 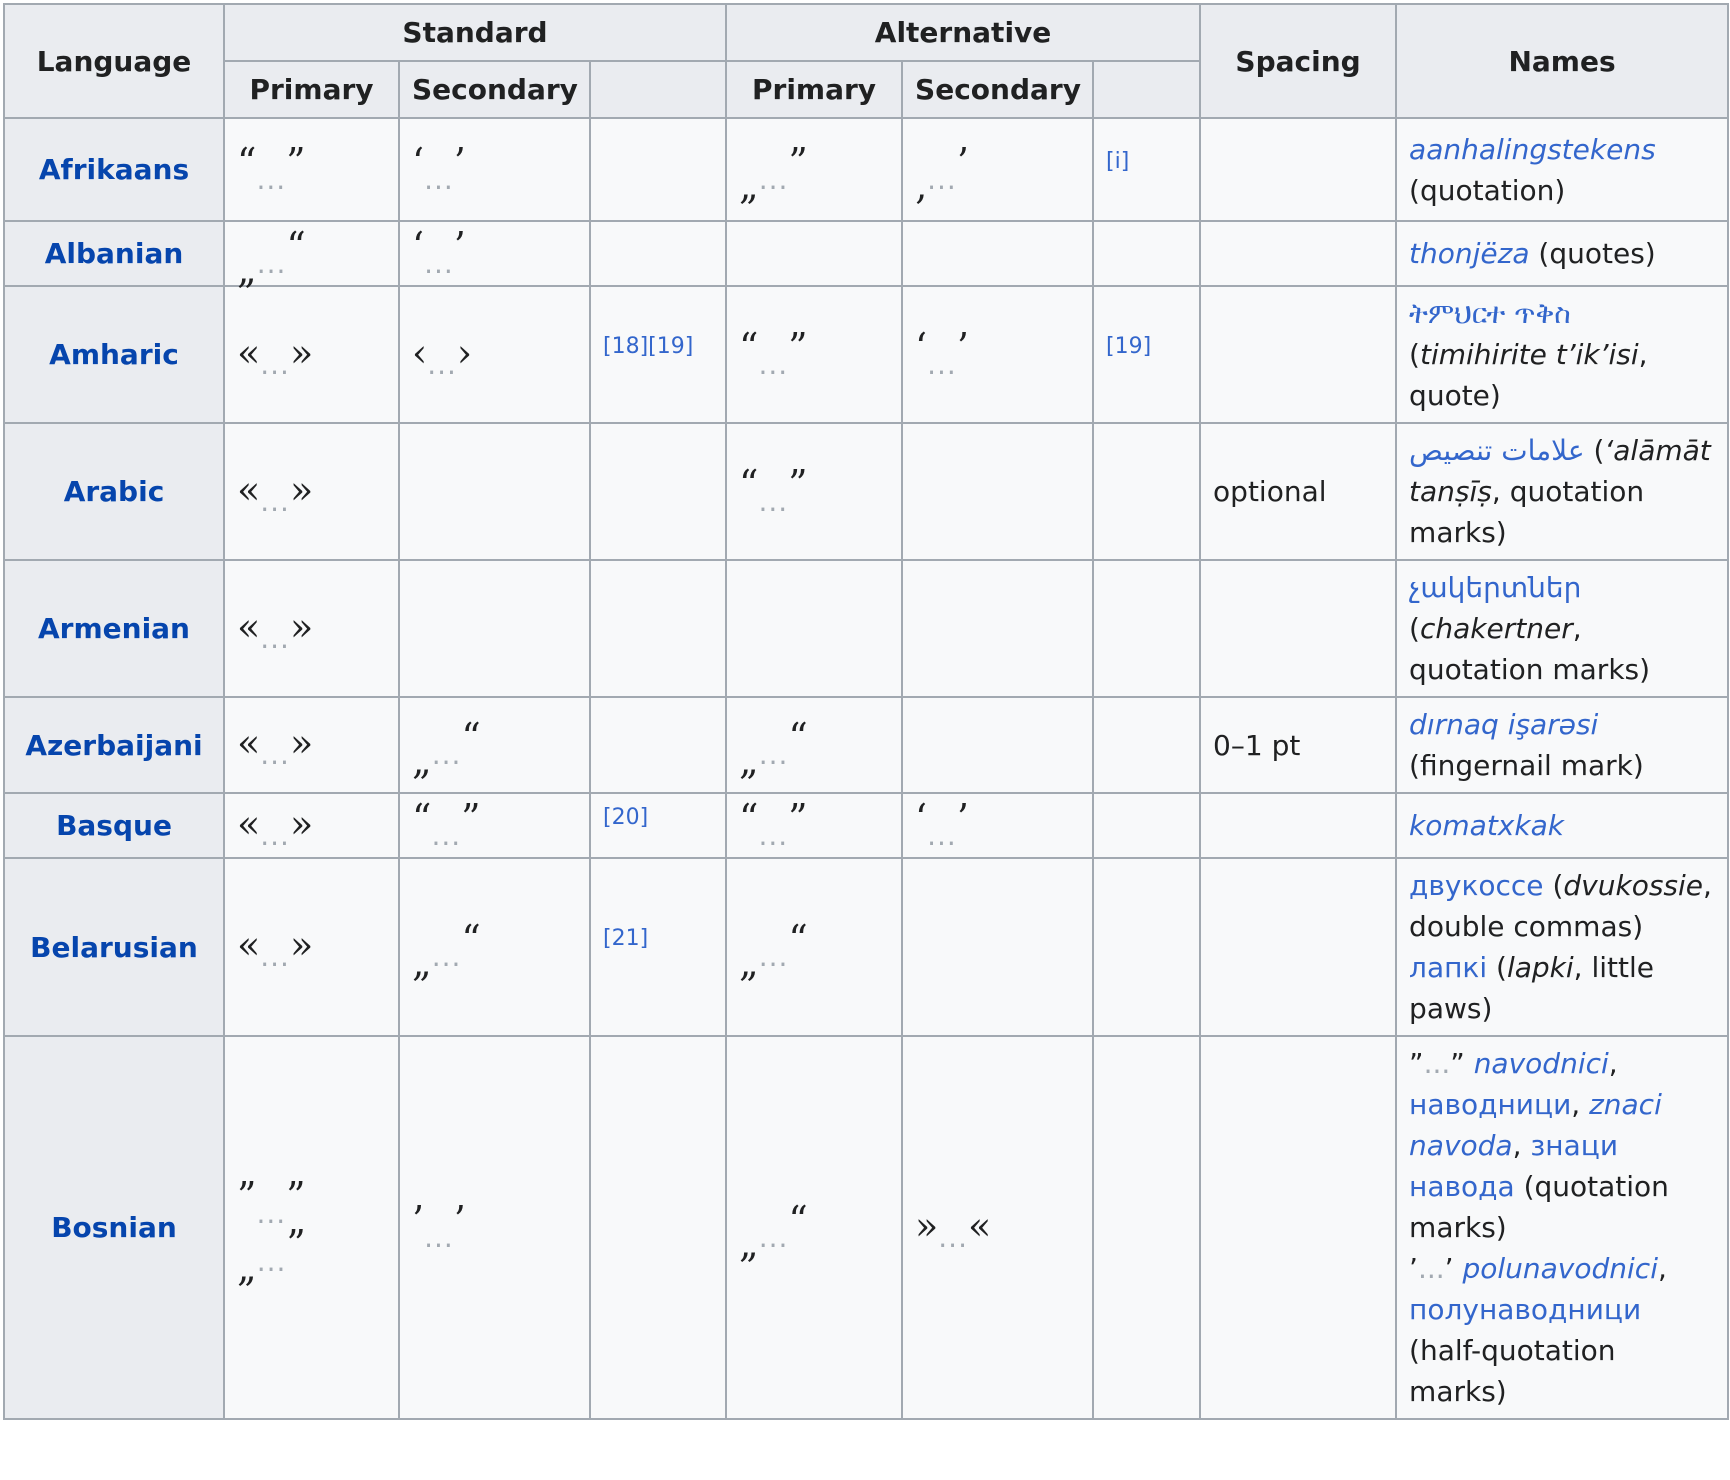 What do you see at coordinates (1526, 765) in the screenshot?
I see `name-gloss: (fingernail mark)` at bounding box center [1526, 765].